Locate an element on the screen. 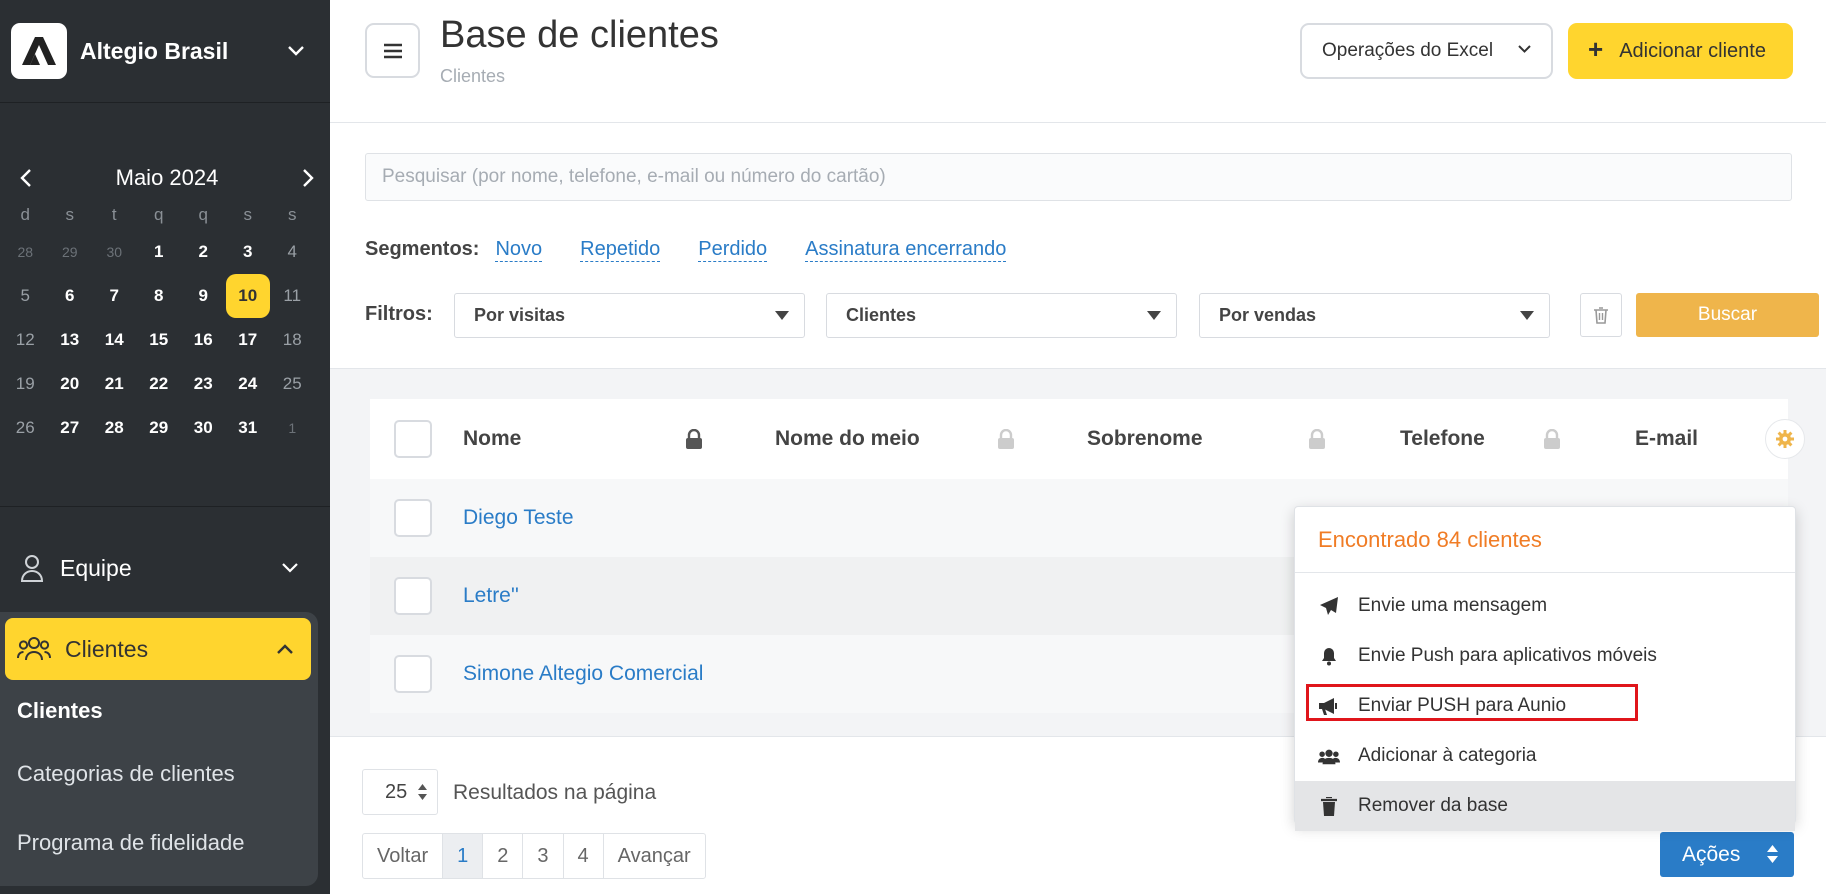  calendar-day-label: 25 is located at coordinates (292, 383).